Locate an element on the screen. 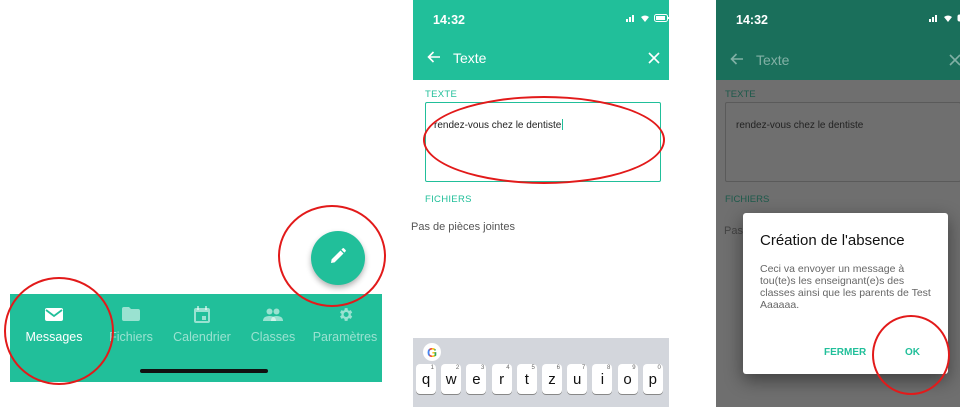 The width and height of the screenshot is (960, 407). home-indicator is located at coordinates (204, 371).